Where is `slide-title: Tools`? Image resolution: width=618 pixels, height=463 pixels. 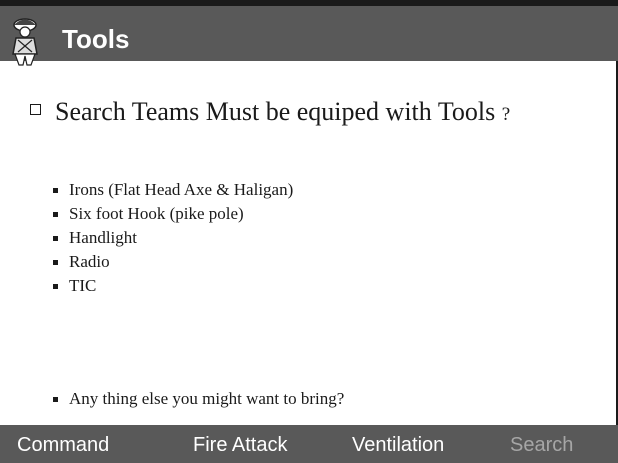
slide-title: Tools is located at coordinates (96, 39).